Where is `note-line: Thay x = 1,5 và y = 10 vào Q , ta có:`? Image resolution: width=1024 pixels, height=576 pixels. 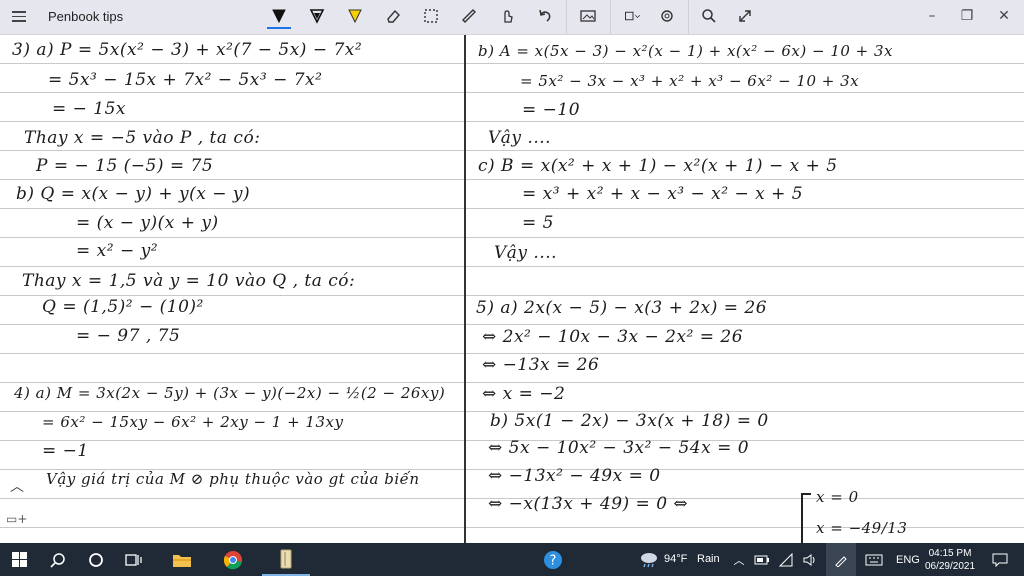
note-line: Thay x = 1,5 và y = 10 vào Q , ta có: is located at coordinates (189, 281).